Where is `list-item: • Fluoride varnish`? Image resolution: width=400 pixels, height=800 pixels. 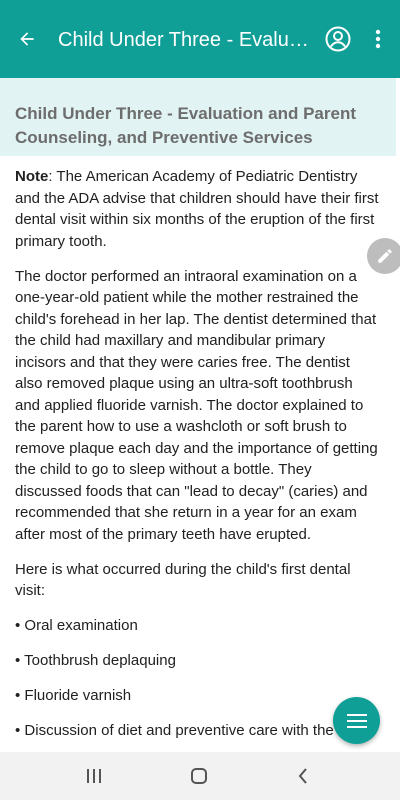 list-item: • Fluoride varnish is located at coordinates (73, 695).